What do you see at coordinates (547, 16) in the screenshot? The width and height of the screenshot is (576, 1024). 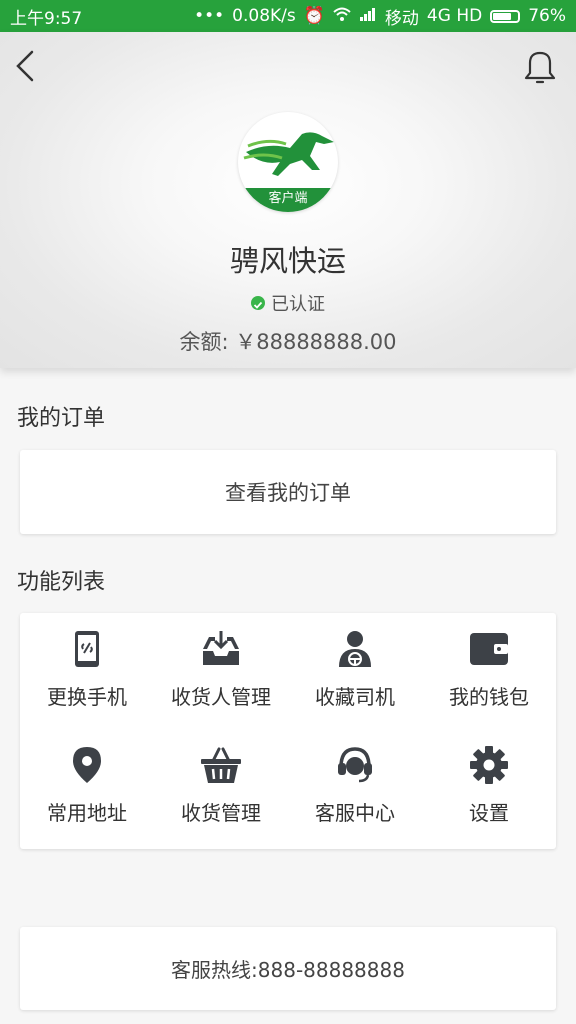 I see `battery-percent: 76%` at bounding box center [547, 16].